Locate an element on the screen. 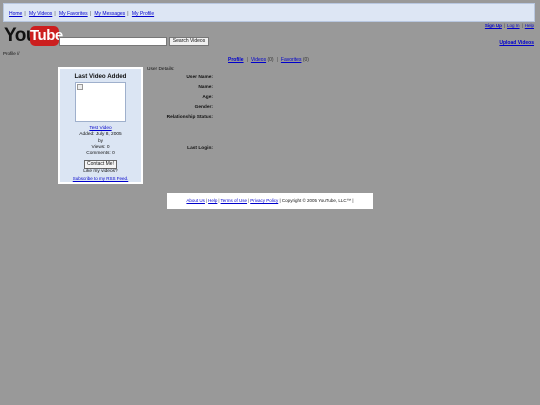 The image size is (540, 405). footer-help-link: Help is located at coordinates (212, 200).